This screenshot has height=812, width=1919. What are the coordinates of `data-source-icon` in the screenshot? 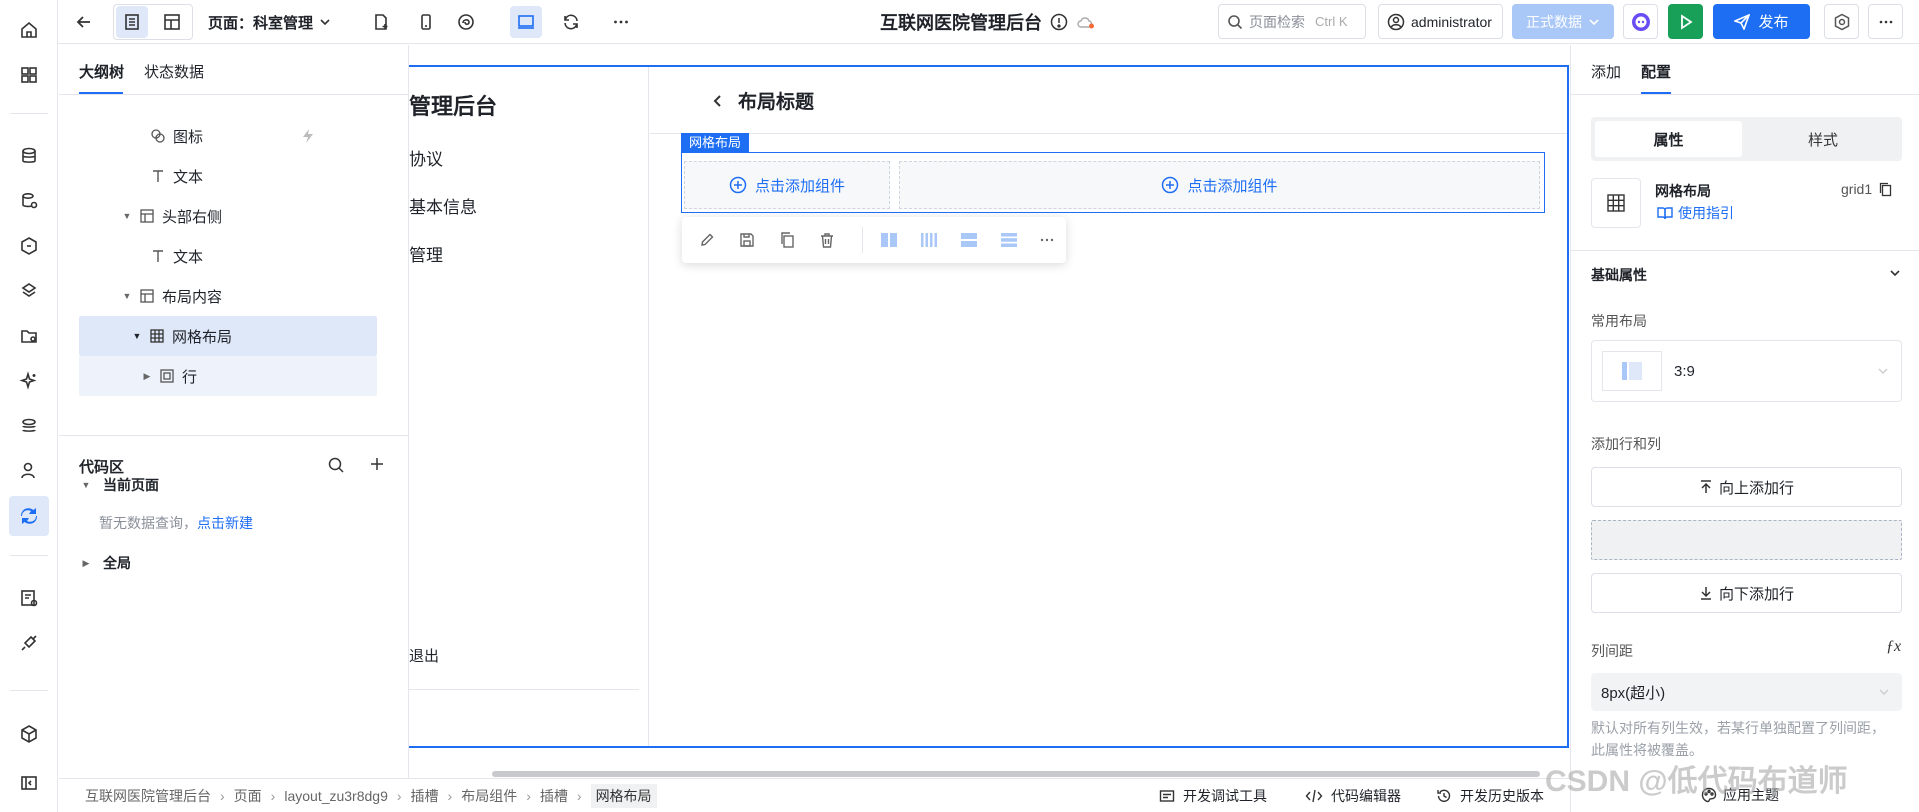 It's located at (29, 201).